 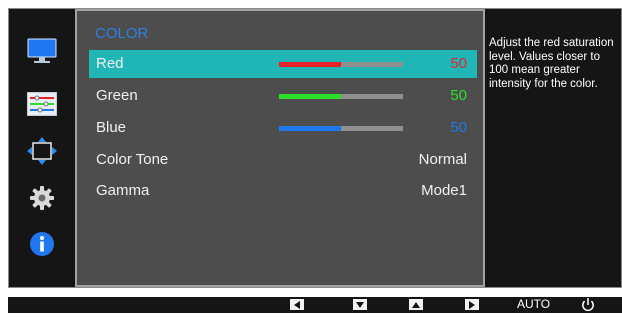 What do you see at coordinates (533, 304) in the screenshot?
I see `auto-button: AUTO` at bounding box center [533, 304].